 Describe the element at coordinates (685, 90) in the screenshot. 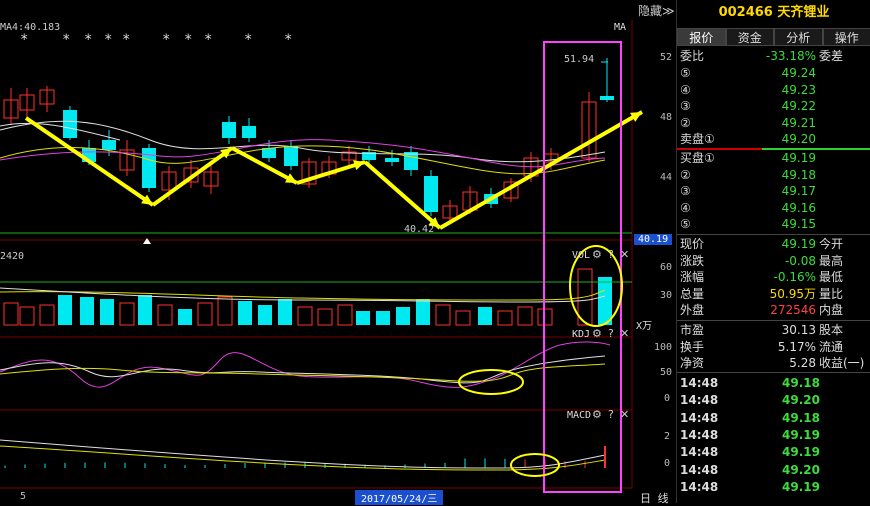

I see `sell-level-label: ④` at that location.